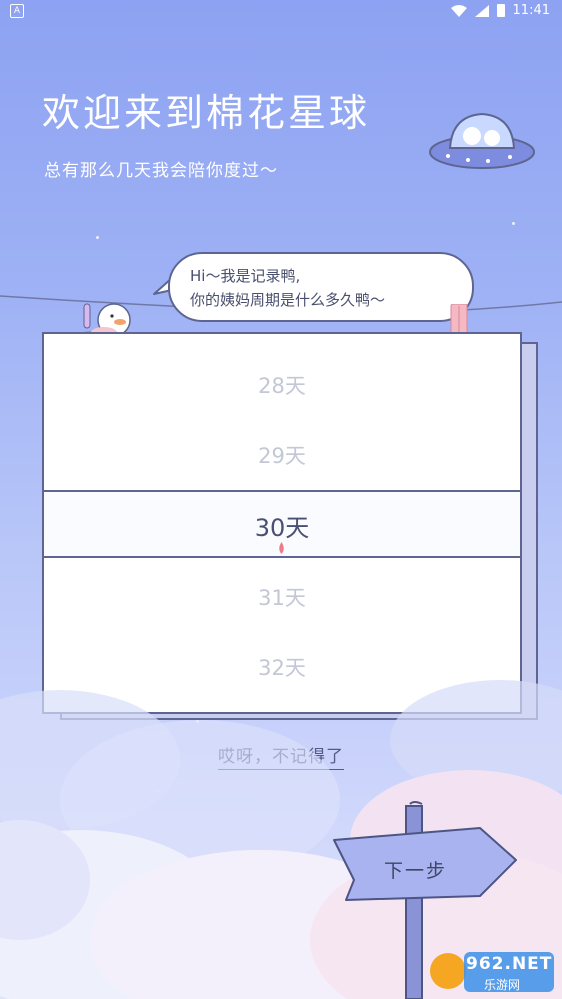  What do you see at coordinates (17, 11) in the screenshot?
I see `app-indicator-icon: A` at bounding box center [17, 11].